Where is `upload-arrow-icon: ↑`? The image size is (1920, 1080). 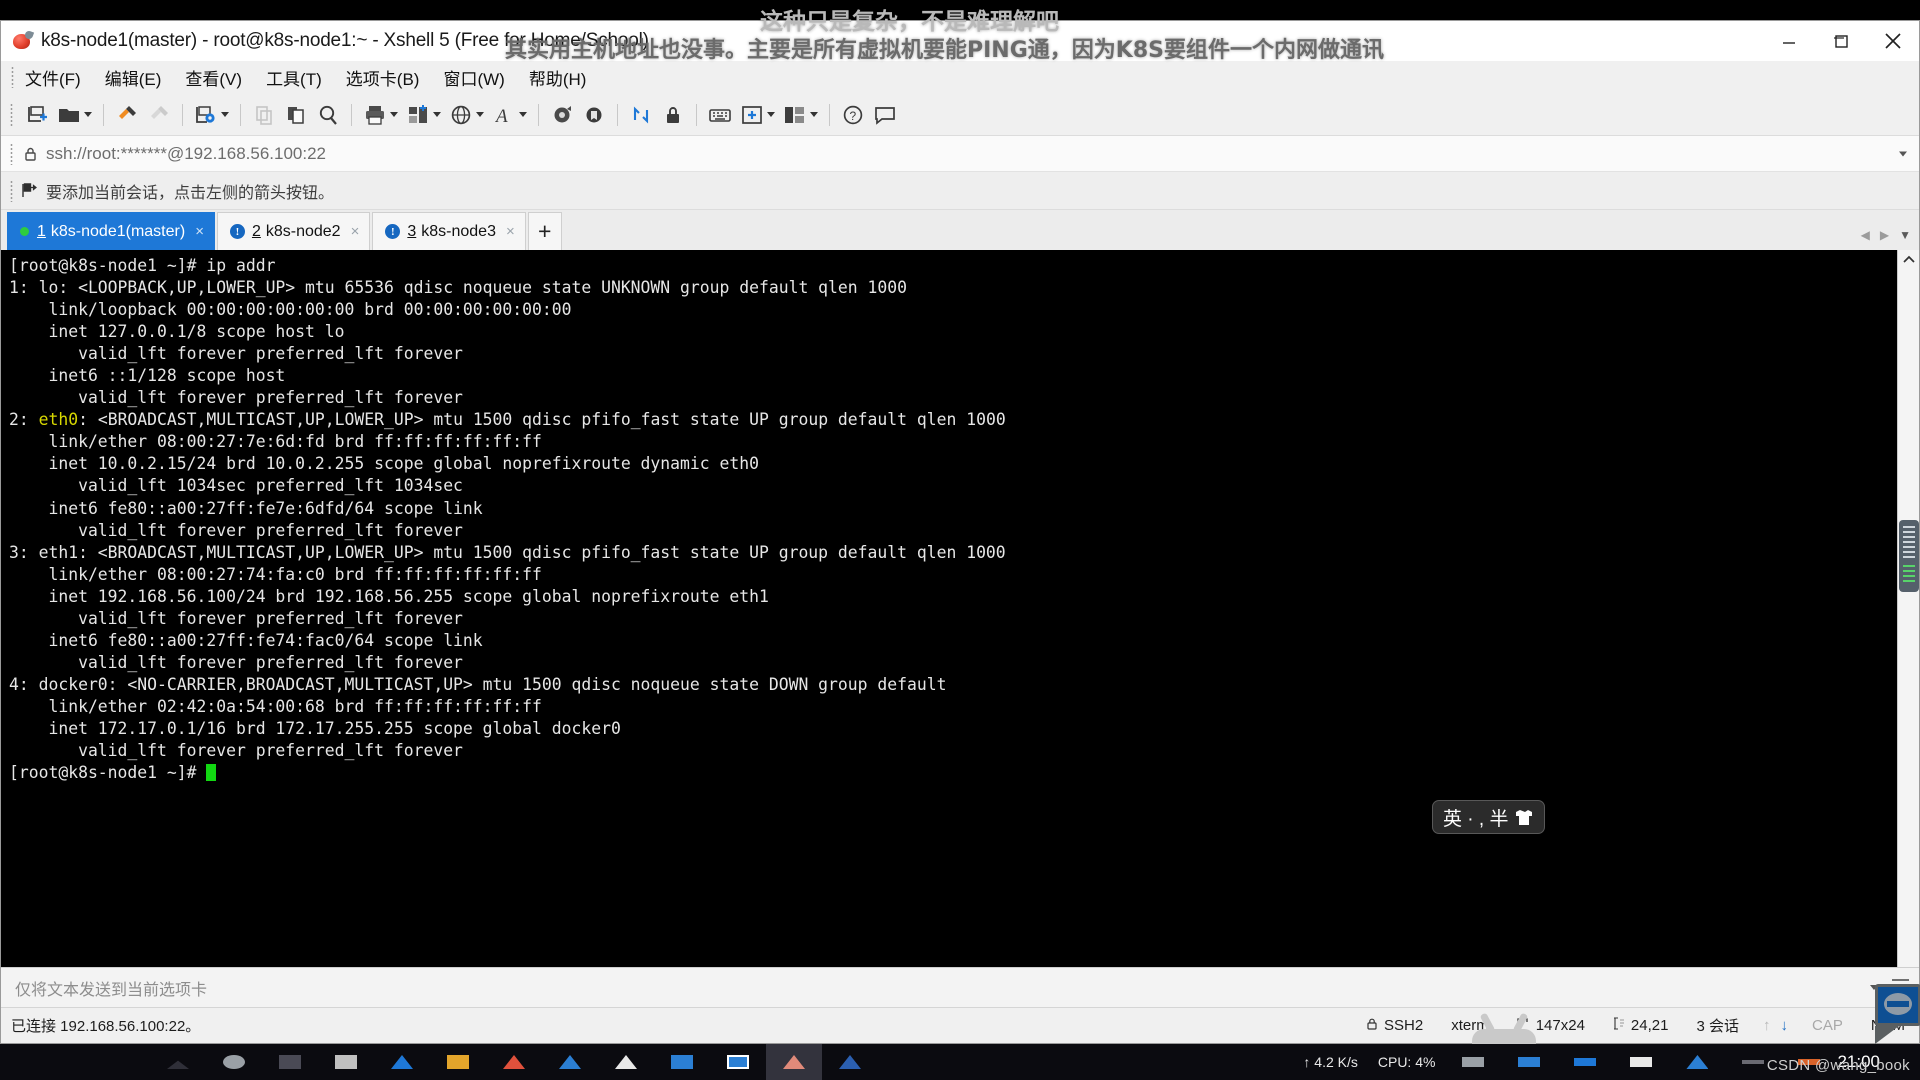
upload-arrow-icon: ↑ is located at coordinates (1766, 1025).